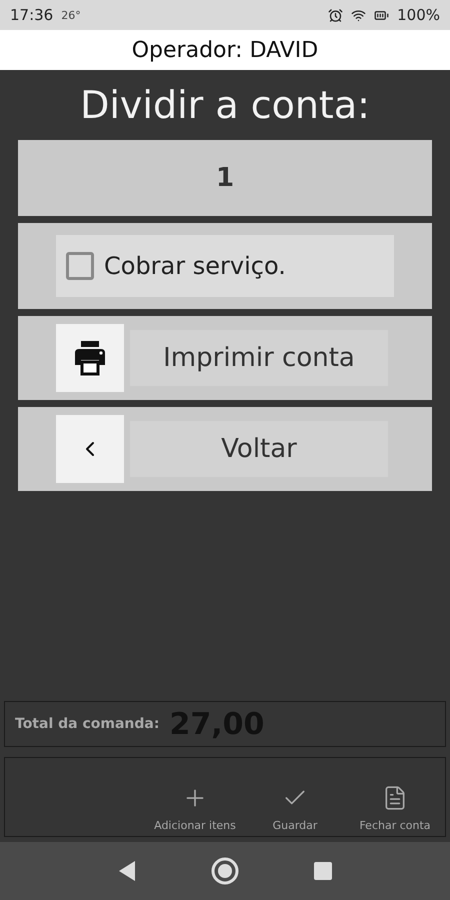 The height and width of the screenshot is (900, 450). What do you see at coordinates (87, 724) in the screenshot?
I see `total-label: Total da comanda:` at bounding box center [87, 724].